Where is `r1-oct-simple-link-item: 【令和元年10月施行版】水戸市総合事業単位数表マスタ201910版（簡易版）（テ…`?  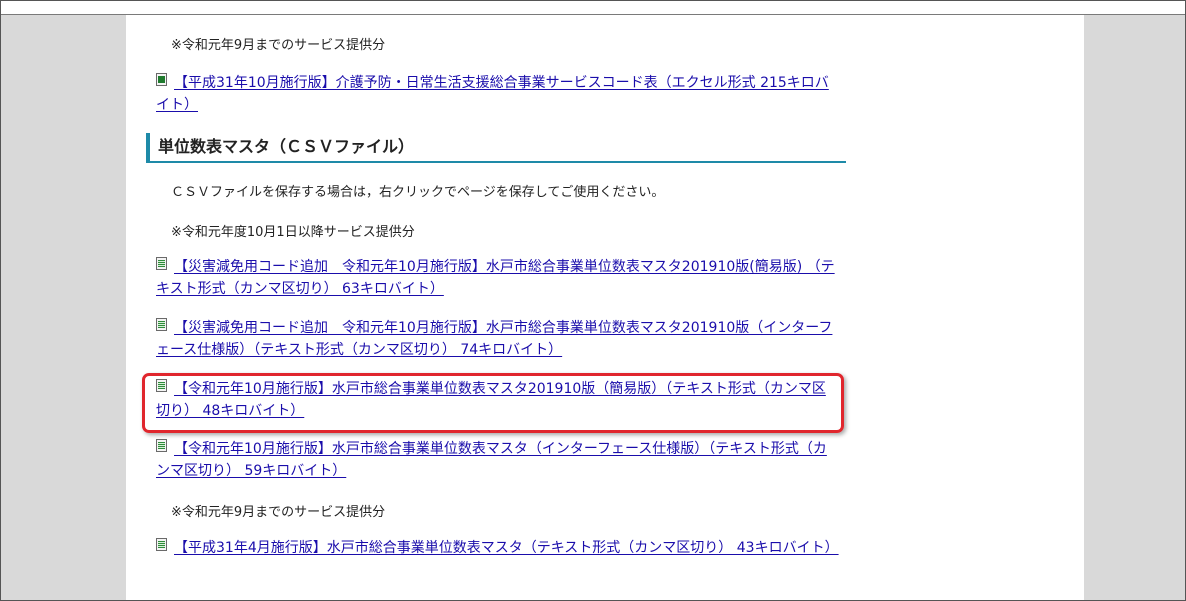
r1-oct-simple-link-item: 【令和元年10月施行版】水戸市総合事業単位数表マスタ201910版（簡易版）（テ… is located at coordinates (496, 400).